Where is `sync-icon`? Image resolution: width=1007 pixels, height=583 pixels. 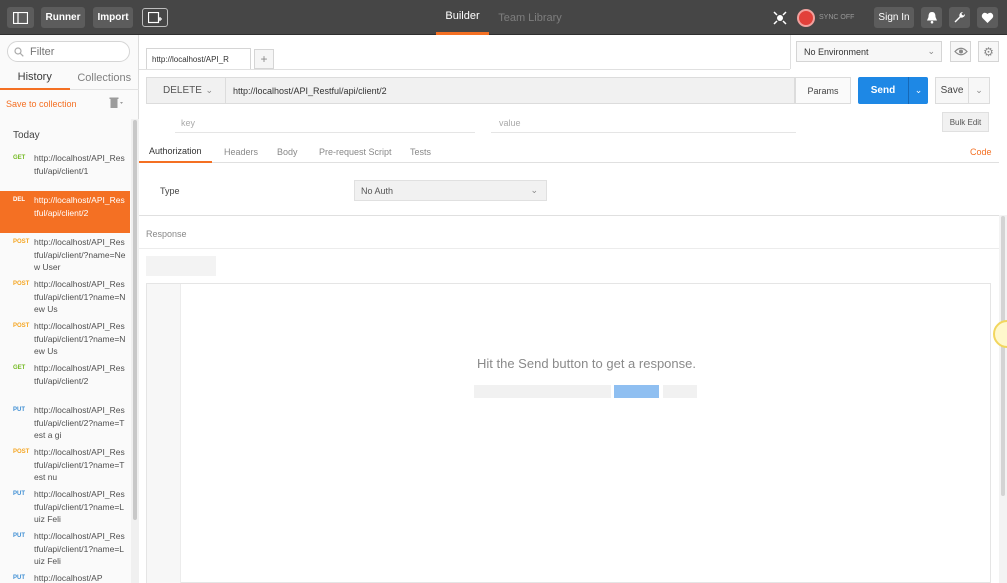 sync-icon is located at coordinates (806, 17).